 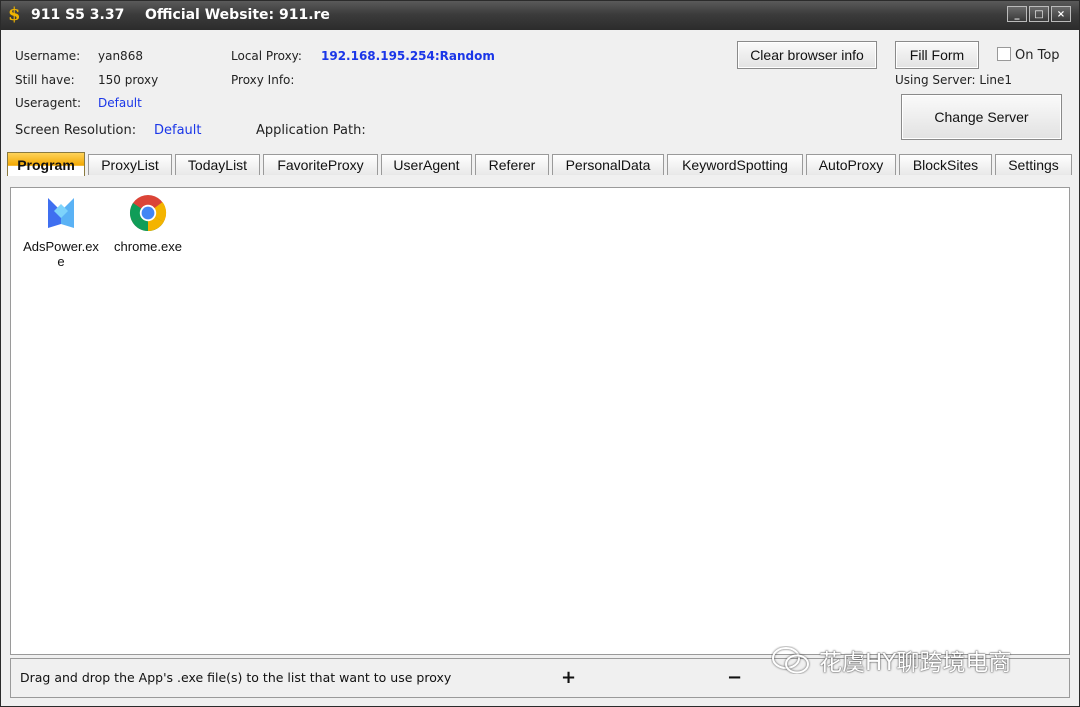 What do you see at coordinates (915, 663) in the screenshot?
I see `watermark-text: 花虞HY聊跨境电商` at bounding box center [915, 663].